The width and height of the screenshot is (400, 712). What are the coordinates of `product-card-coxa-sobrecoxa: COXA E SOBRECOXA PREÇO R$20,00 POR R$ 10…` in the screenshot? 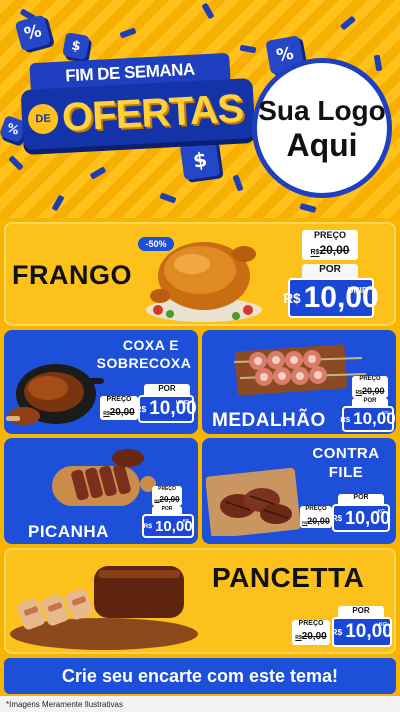 It's located at (101, 382).